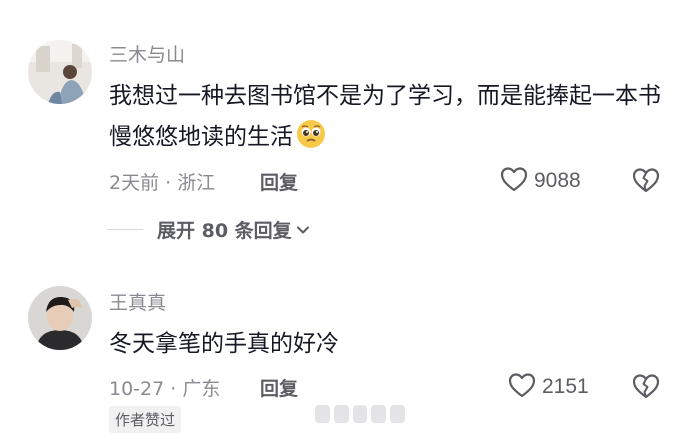 Image resolution: width=690 pixels, height=435 pixels. What do you see at coordinates (224, 231) in the screenshot?
I see `expand-replies-label: 展开 80 条回复` at bounding box center [224, 231].